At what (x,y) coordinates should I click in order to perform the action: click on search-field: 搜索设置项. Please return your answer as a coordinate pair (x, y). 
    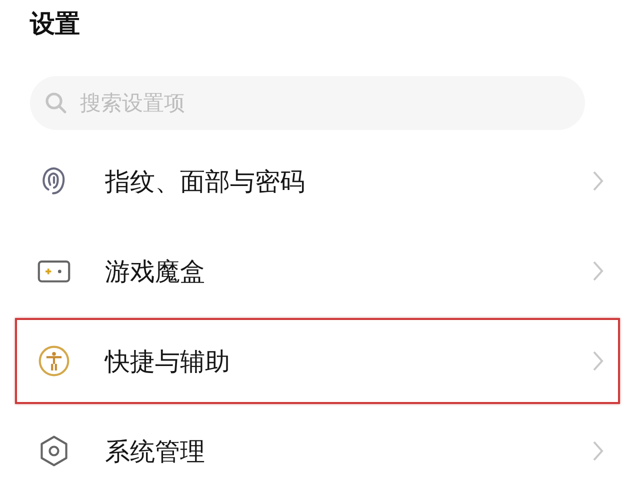
    Looking at the image, I should click on (307, 103).